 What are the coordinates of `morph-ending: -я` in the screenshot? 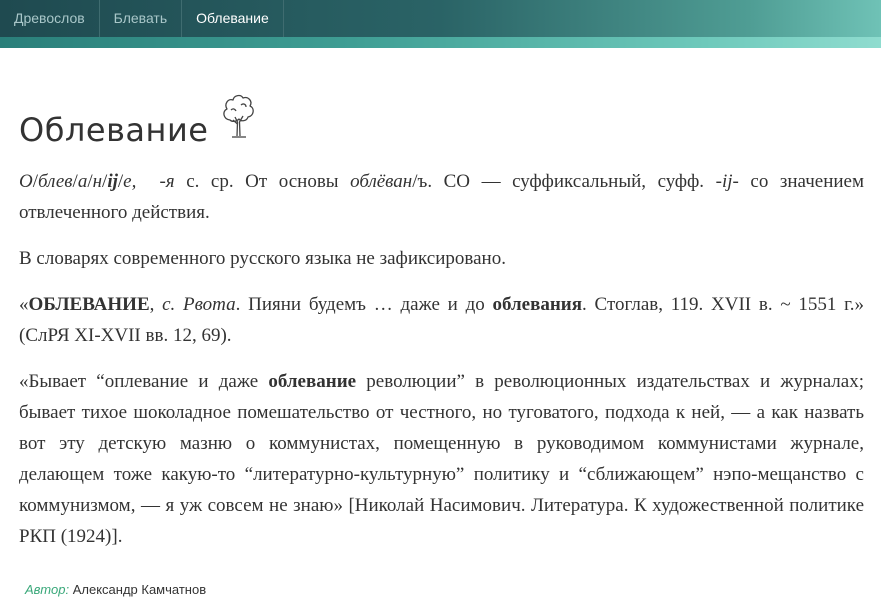 It's located at (167, 181).